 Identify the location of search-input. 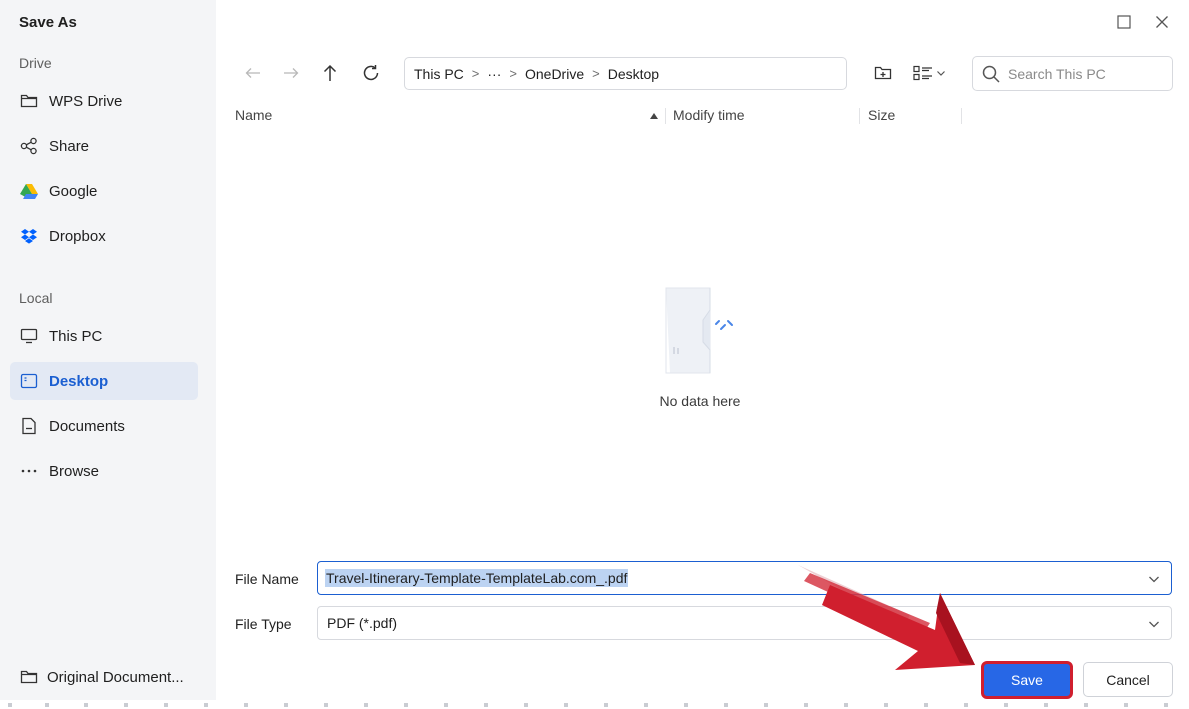
(1088, 73).